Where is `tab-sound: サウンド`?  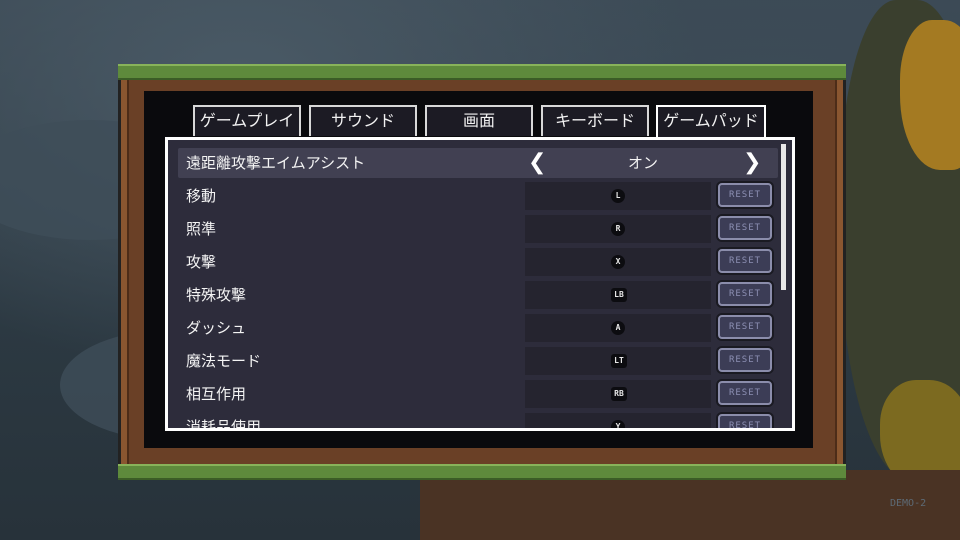 tab-sound: サウンド is located at coordinates (363, 120).